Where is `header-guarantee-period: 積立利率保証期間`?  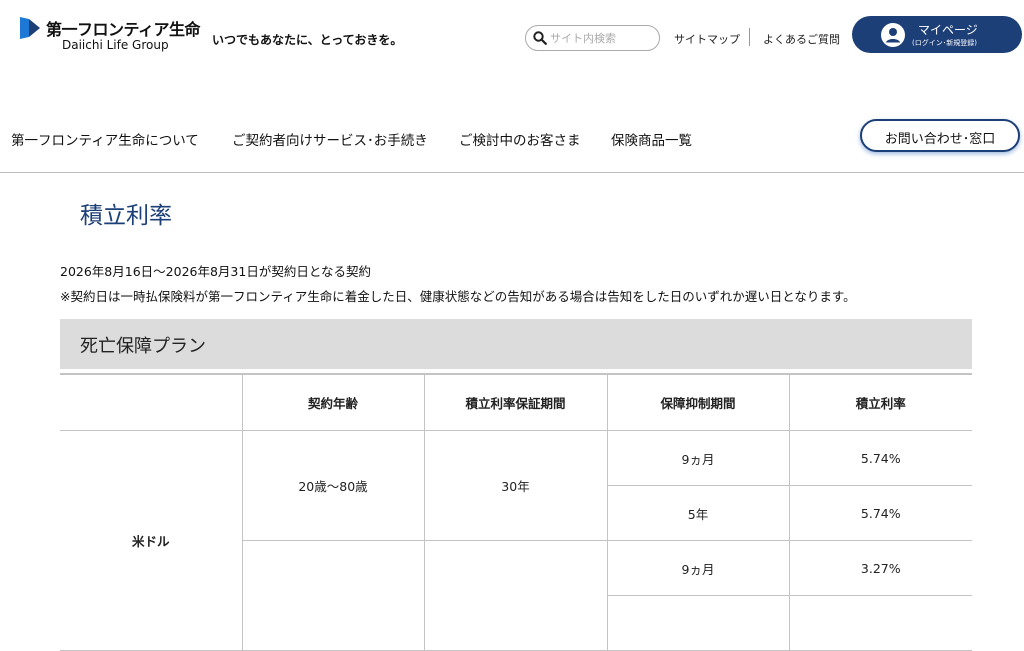
header-guarantee-period: 積立利率保証期間 is located at coordinates (515, 402).